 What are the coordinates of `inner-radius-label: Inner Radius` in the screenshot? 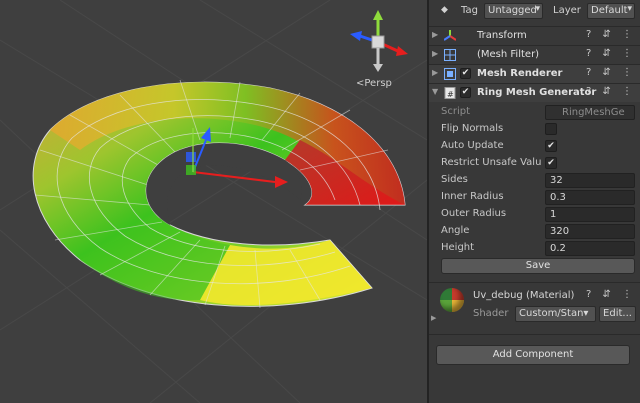 It's located at (493, 196).